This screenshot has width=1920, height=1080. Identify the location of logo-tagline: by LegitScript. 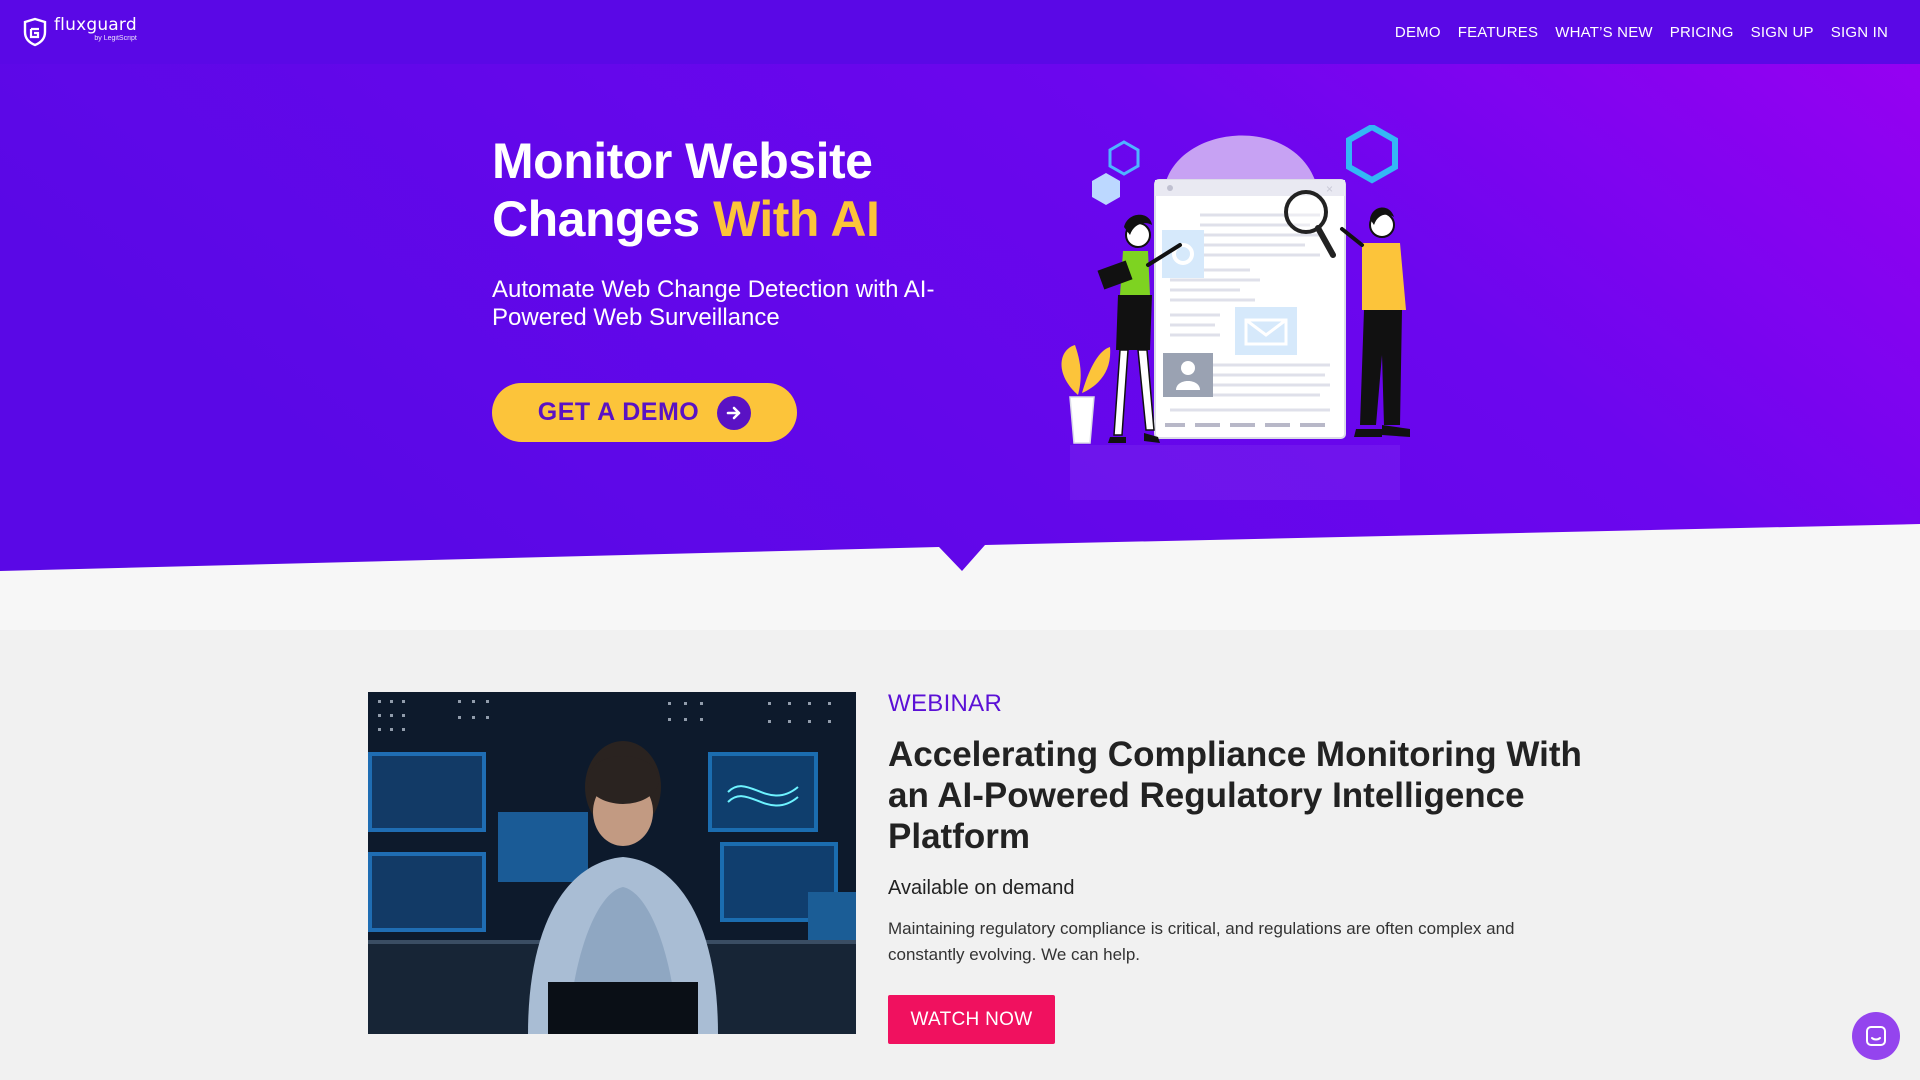
(115, 38).